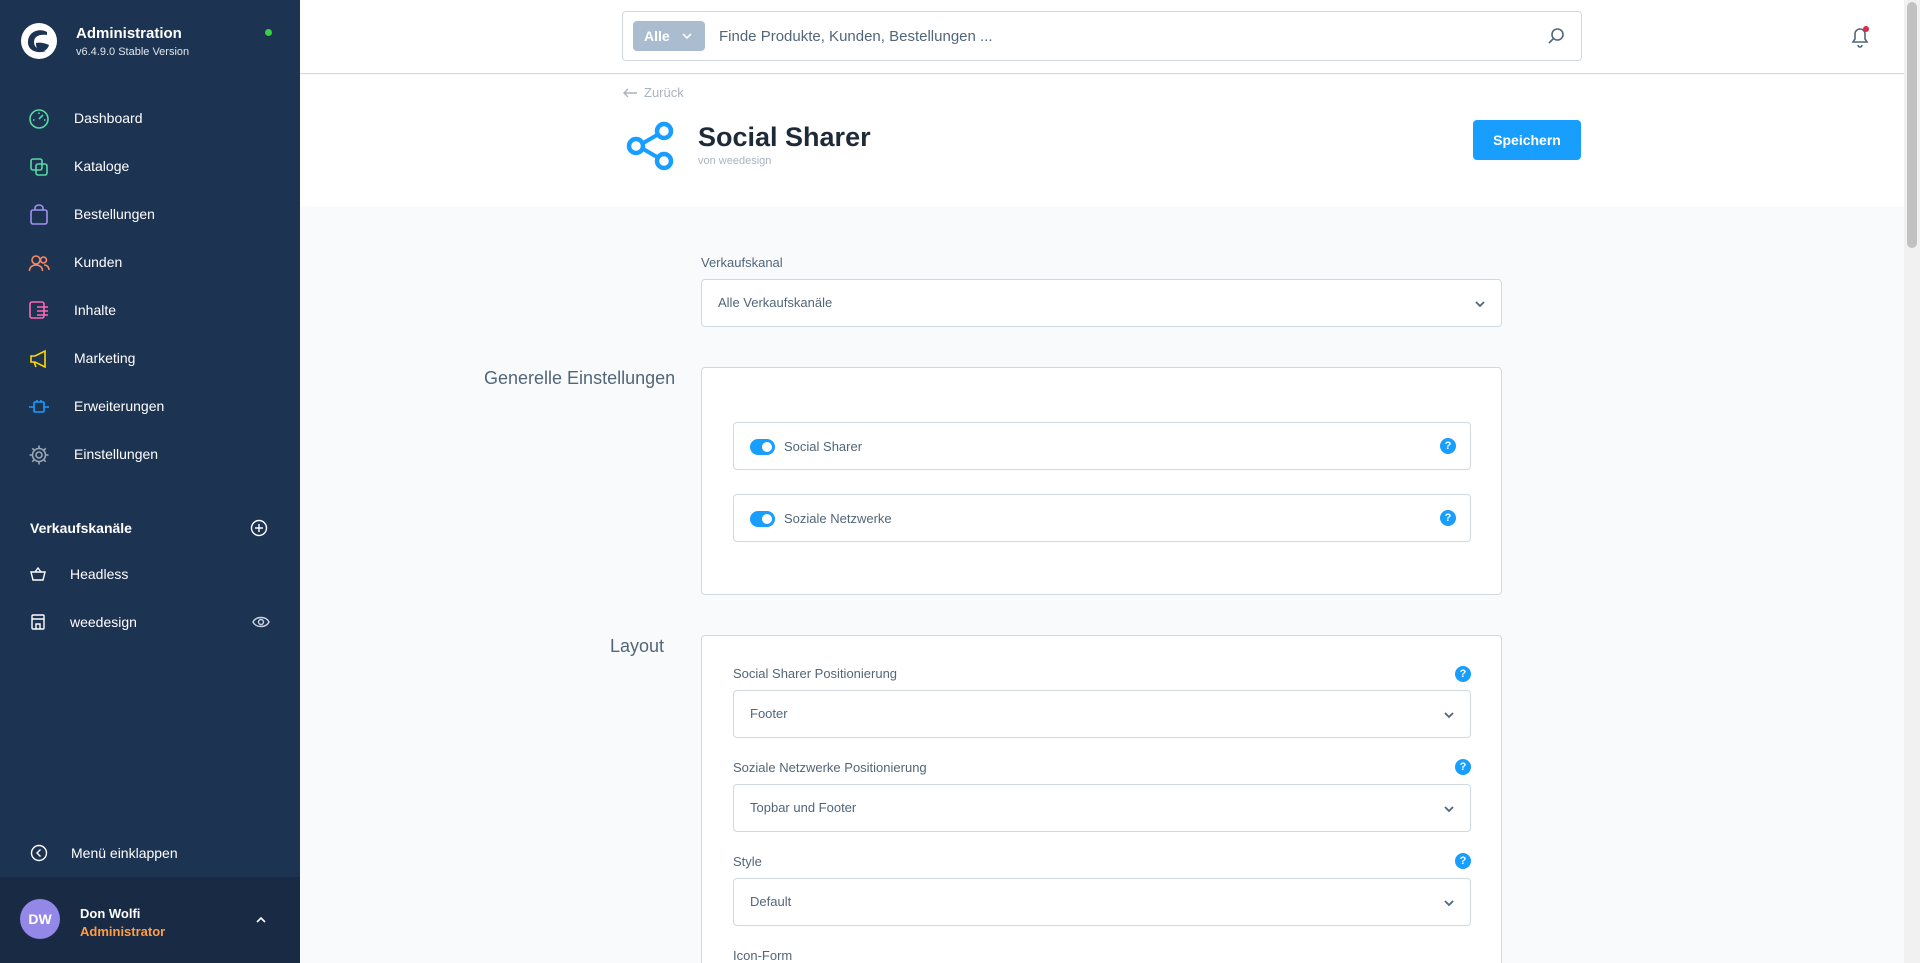  I want to click on brand: Administration v6.4.9.0 Stable Version, so click(150, 42).